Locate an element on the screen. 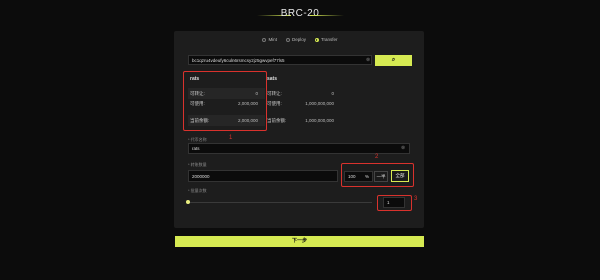 The height and width of the screenshot is (280, 600). title-decor-right is located at coordinates (327, 15).